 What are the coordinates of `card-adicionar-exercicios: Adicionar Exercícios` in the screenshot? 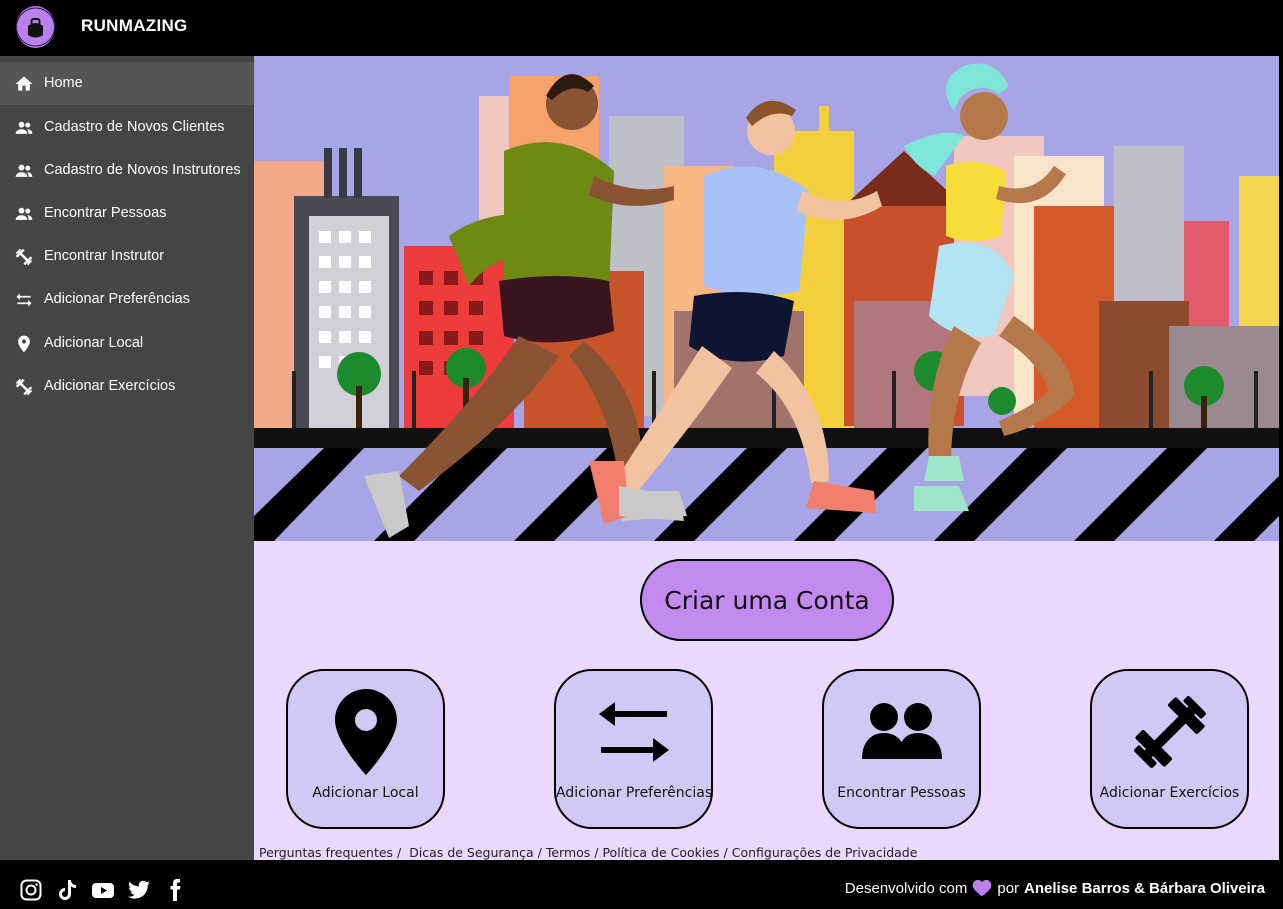 It's located at (1169, 749).